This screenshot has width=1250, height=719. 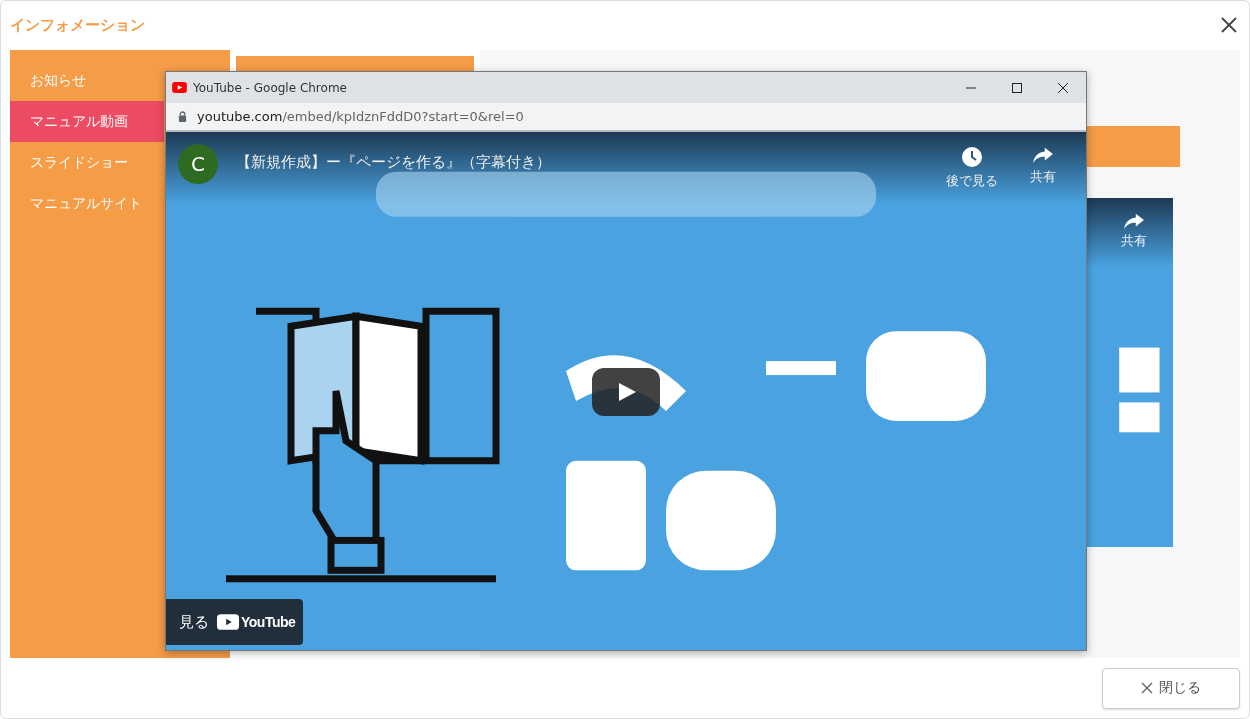 I want to click on url-text: youtube.com/embed/kpIdznFddD0?start=0&rel=0, so click(x=360, y=116).